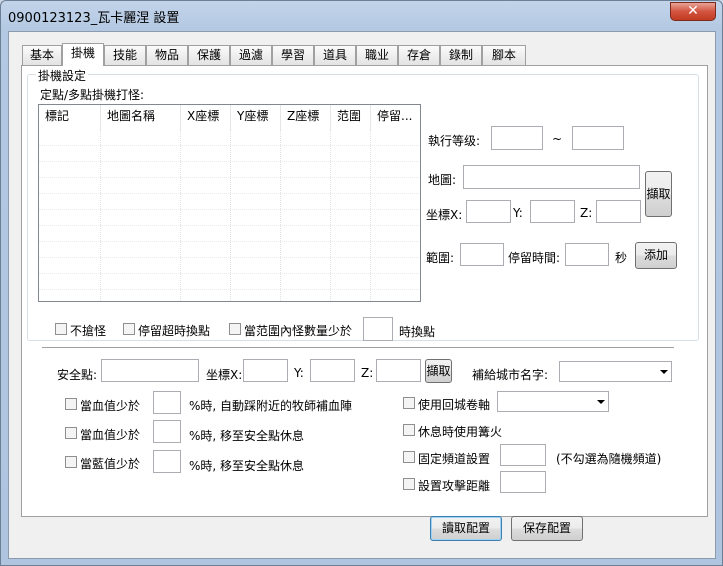 This screenshot has height=566, width=723. What do you see at coordinates (293, 55) in the screenshot?
I see `tab-learning: 學習` at bounding box center [293, 55].